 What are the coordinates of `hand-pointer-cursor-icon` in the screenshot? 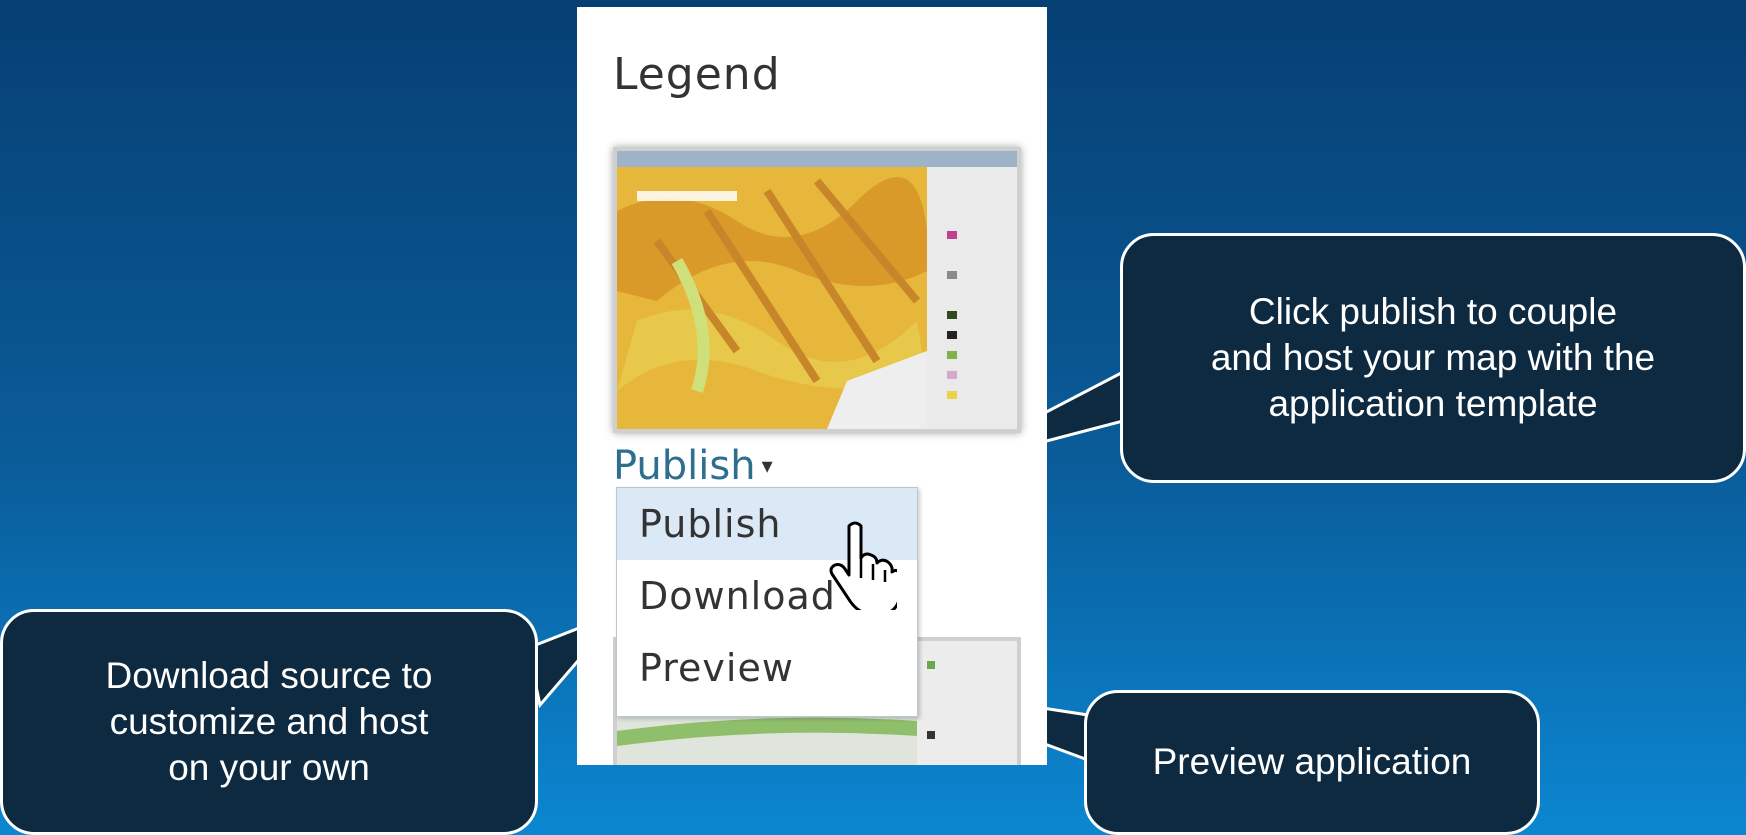 It's located at (863, 565).